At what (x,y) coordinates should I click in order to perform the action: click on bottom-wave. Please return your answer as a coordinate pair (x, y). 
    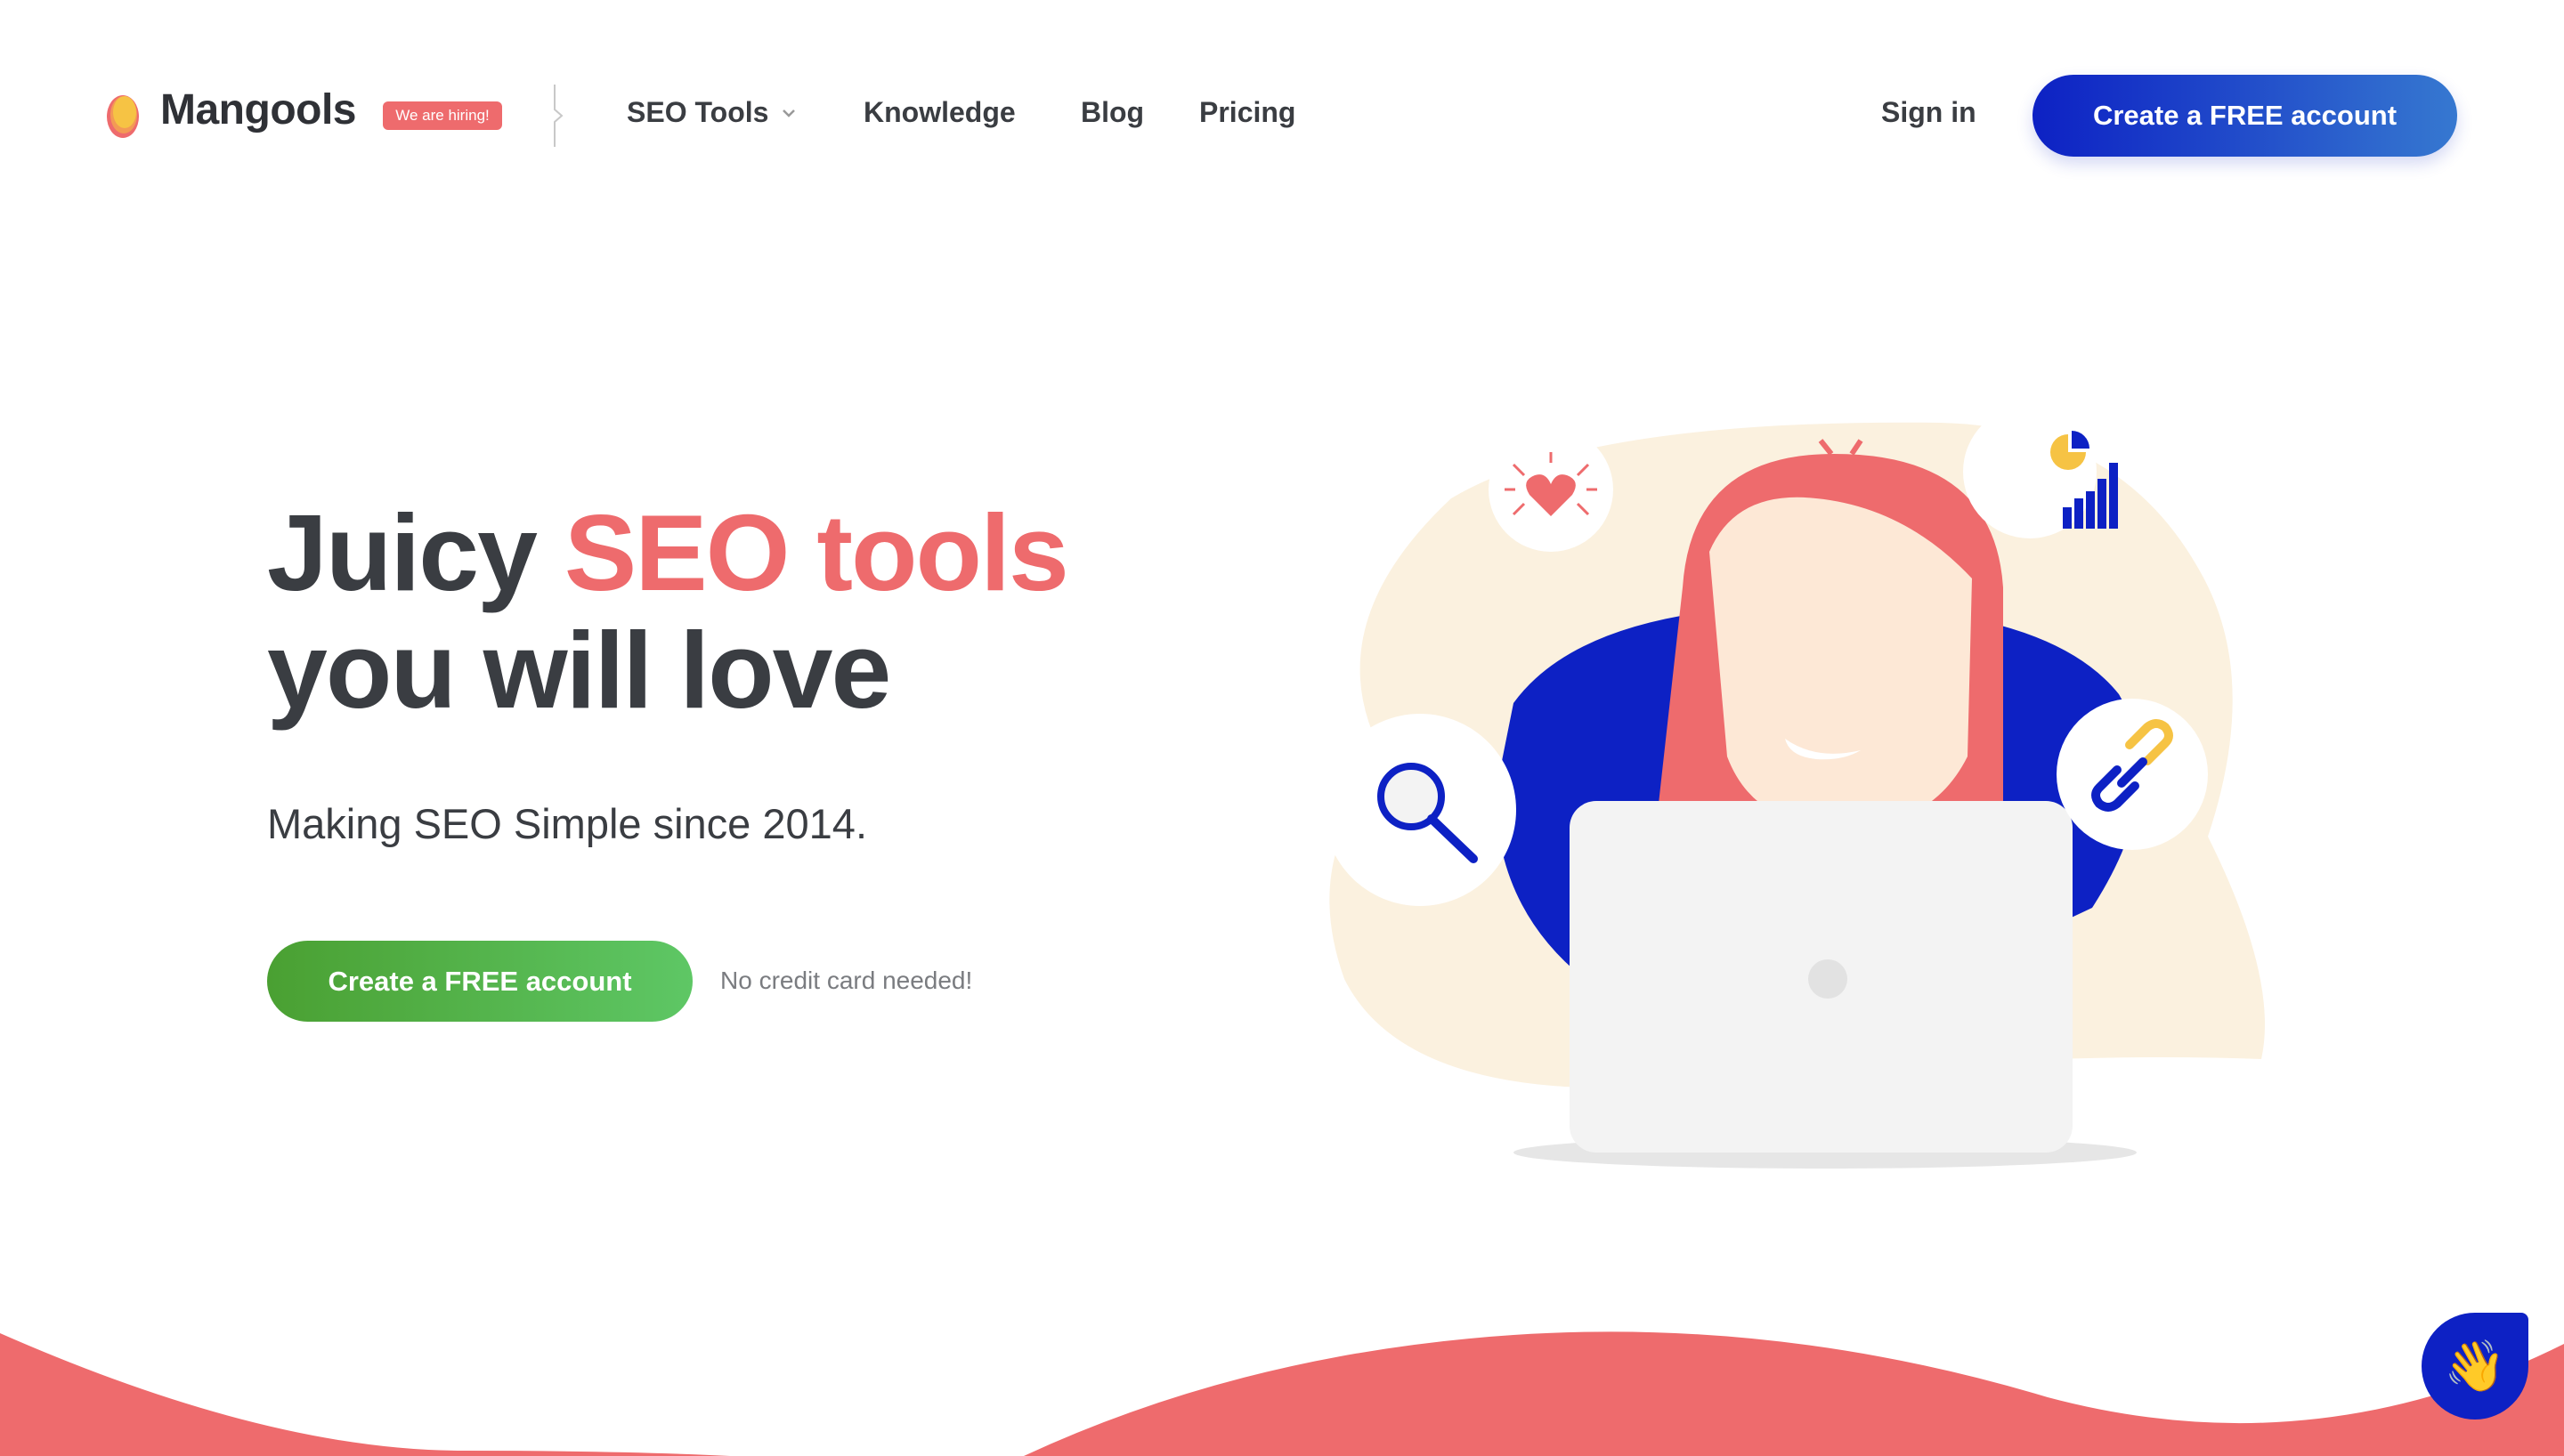
    Looking at the image, I should click on (1282, 1393).